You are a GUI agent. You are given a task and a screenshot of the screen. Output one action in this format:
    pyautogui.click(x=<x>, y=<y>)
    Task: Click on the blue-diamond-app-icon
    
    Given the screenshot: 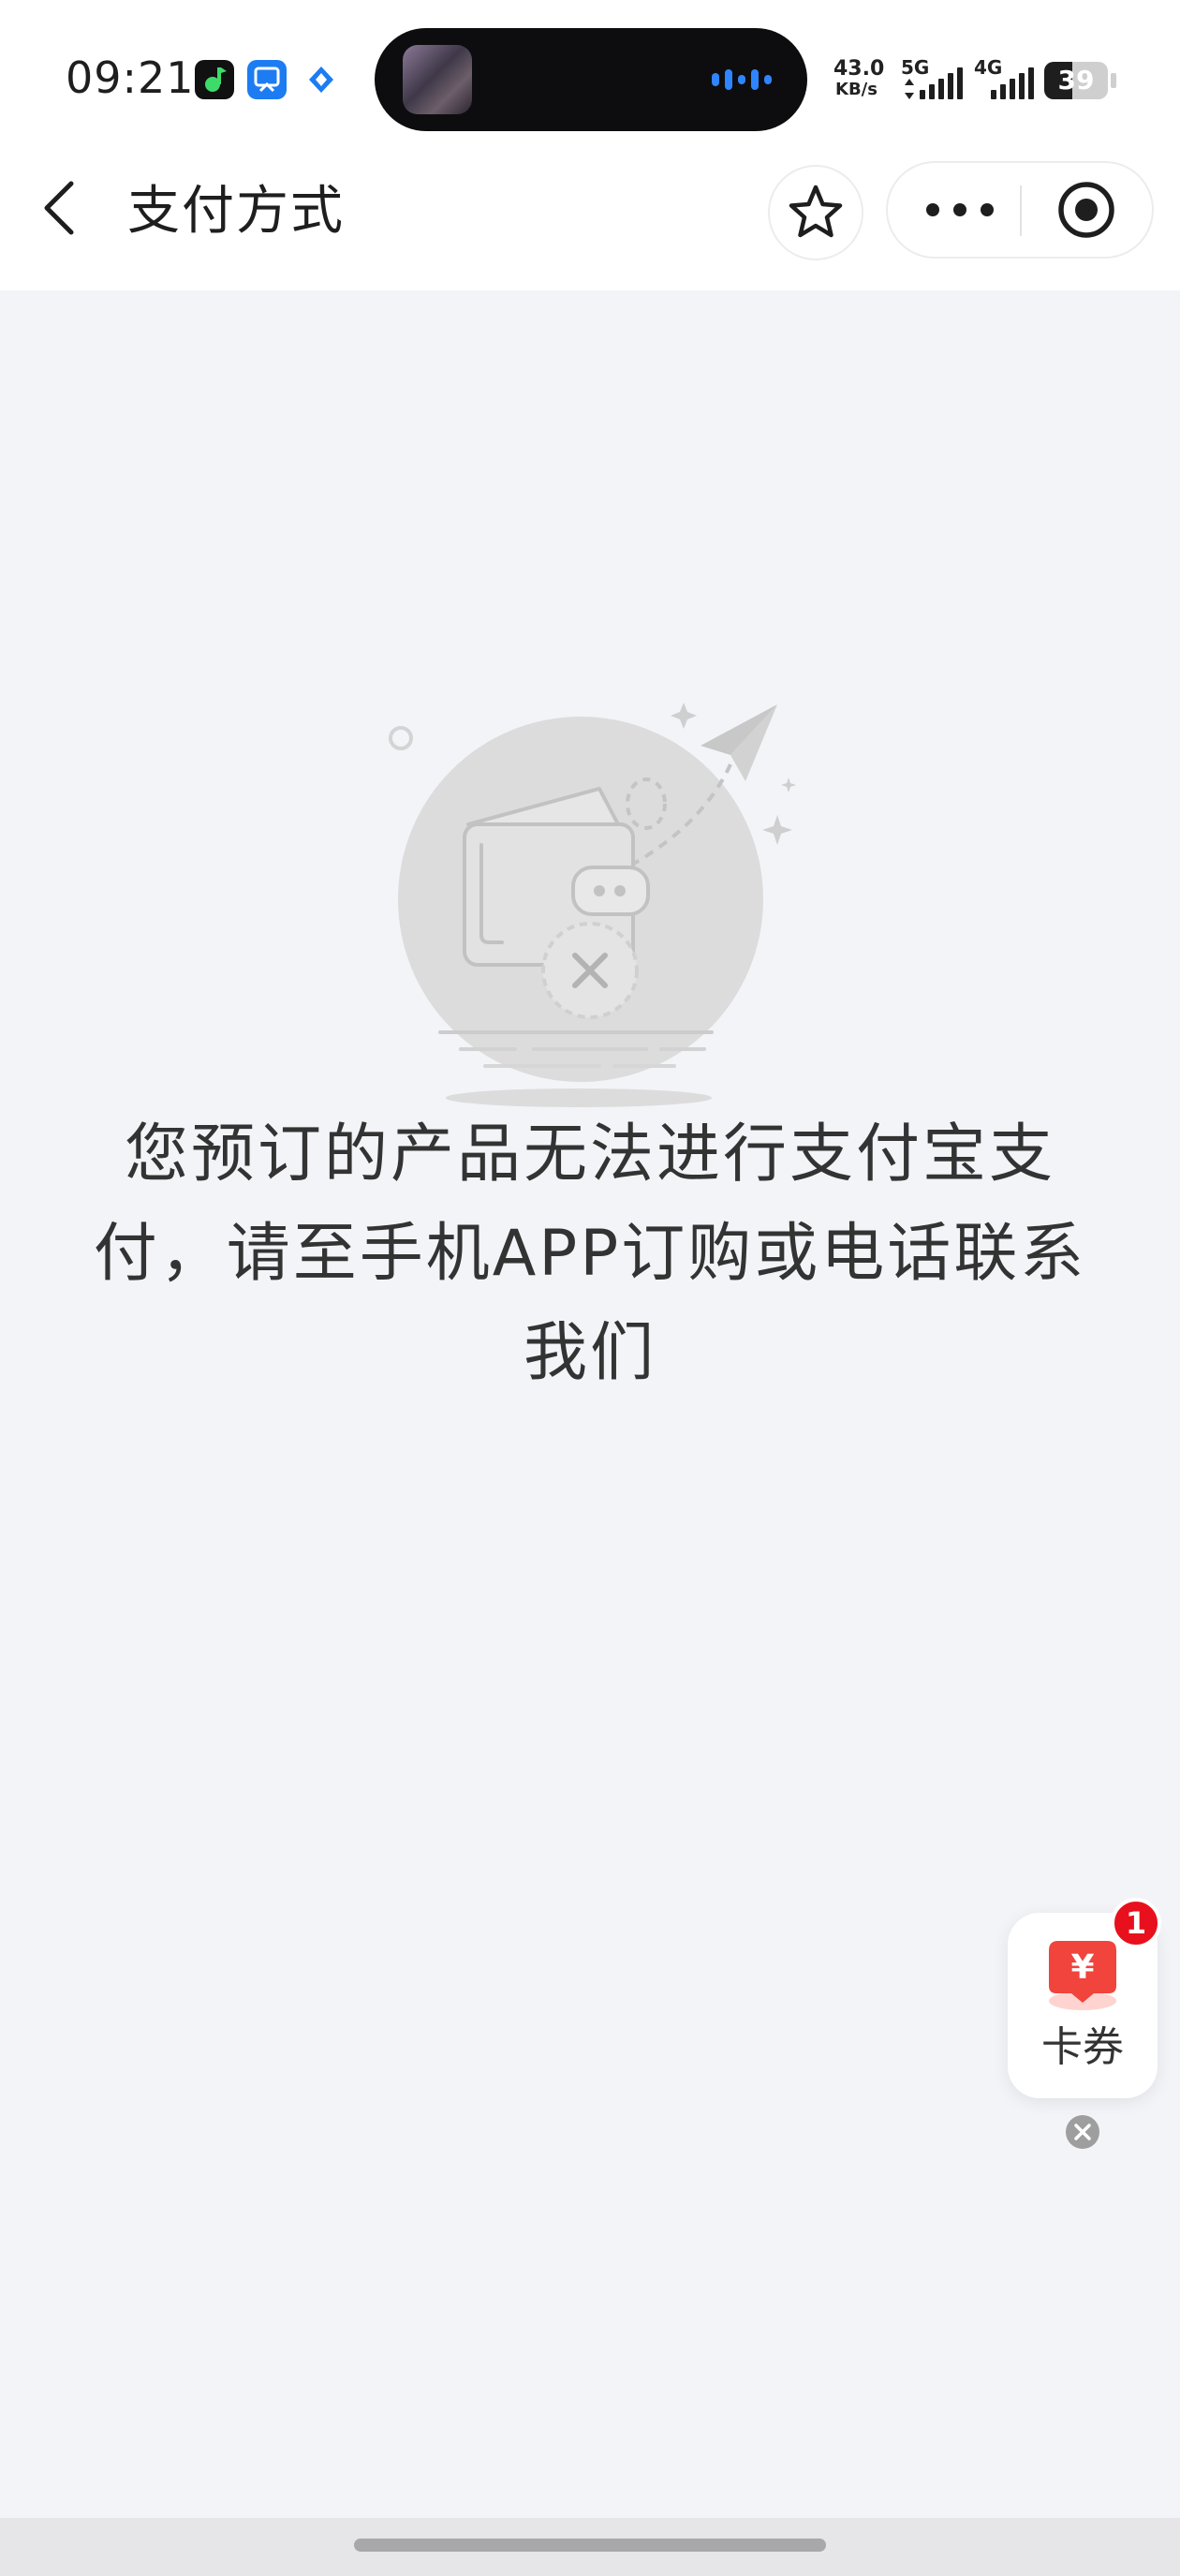 What is the action you would take?
    pyautogui.click(x=321, y=79)
    